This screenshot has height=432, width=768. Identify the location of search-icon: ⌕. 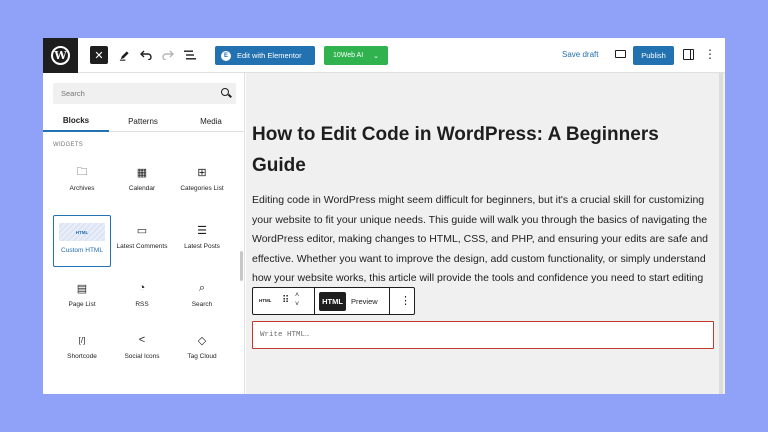
(202, 287).